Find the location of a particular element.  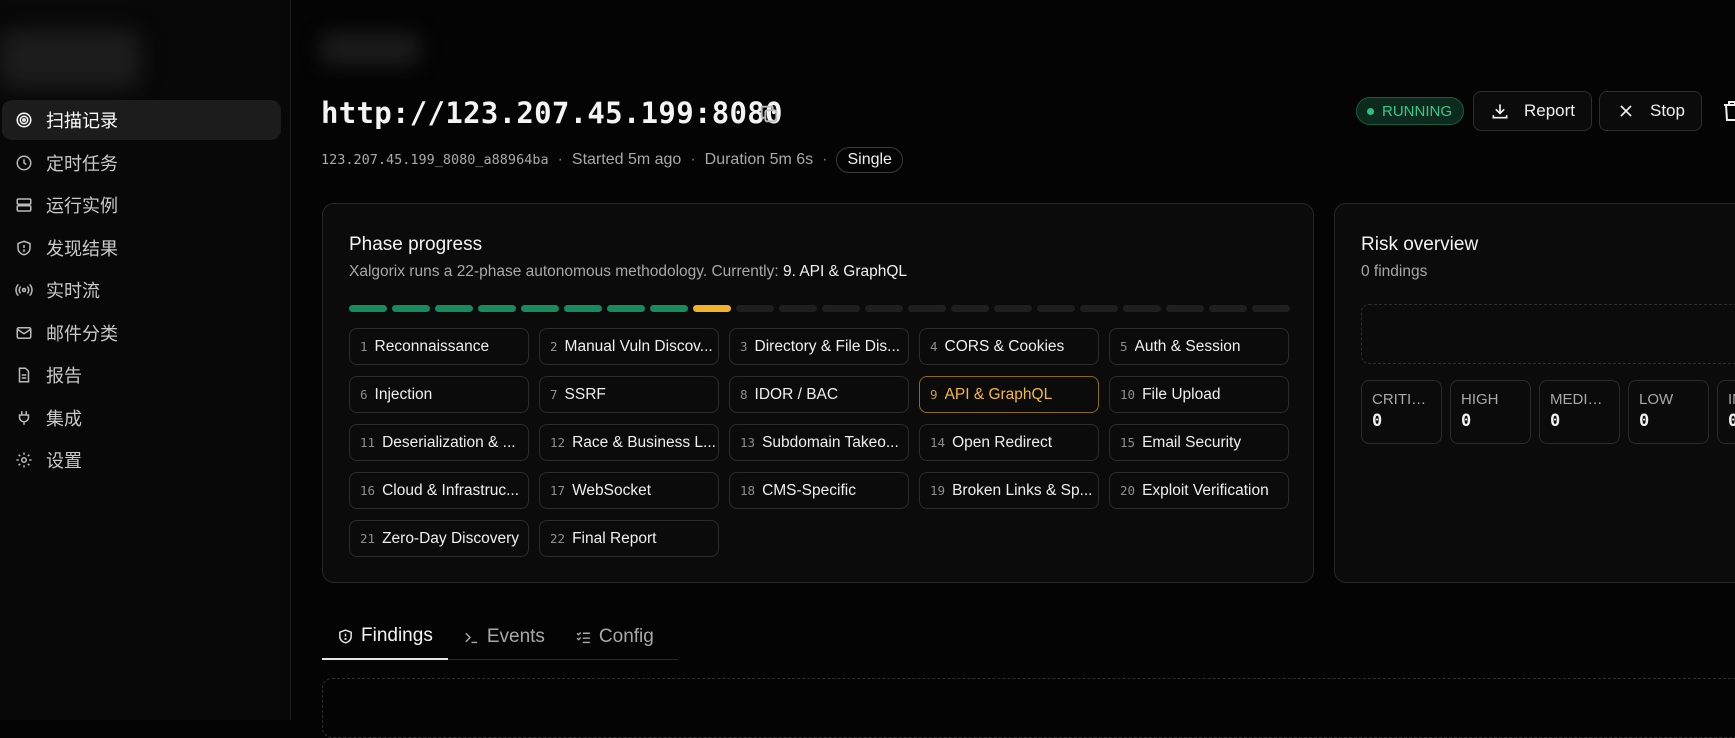

severity-tile: MEDIU... 0 is located at coordinates (1579, 412).